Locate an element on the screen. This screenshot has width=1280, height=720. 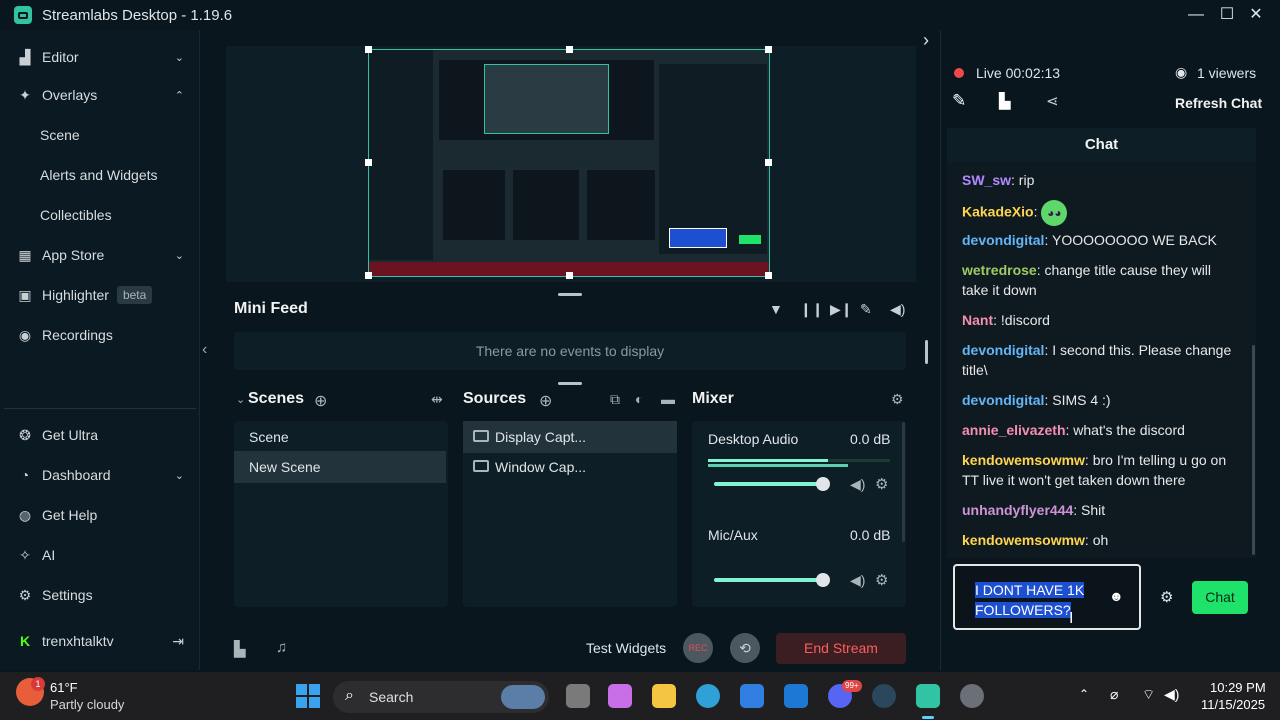
weather-temp: 61°F is located at coordinates (64, 687).